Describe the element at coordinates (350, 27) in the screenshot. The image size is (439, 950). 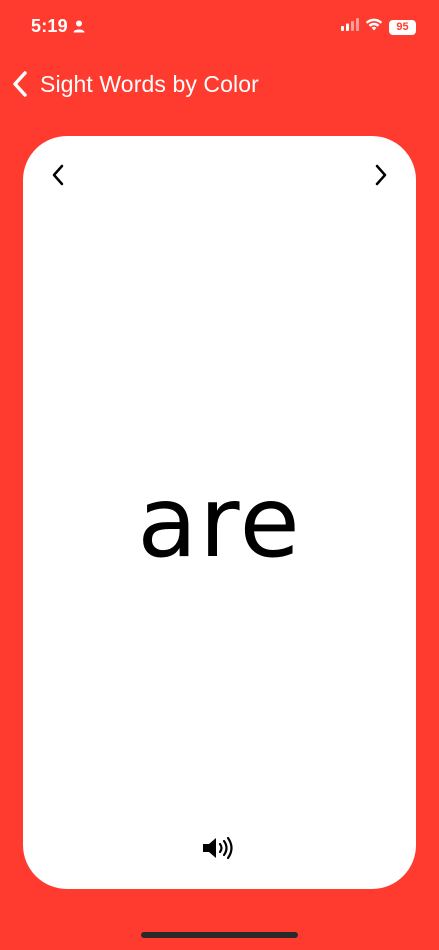
I see `cellular-signal-icon` at that location.